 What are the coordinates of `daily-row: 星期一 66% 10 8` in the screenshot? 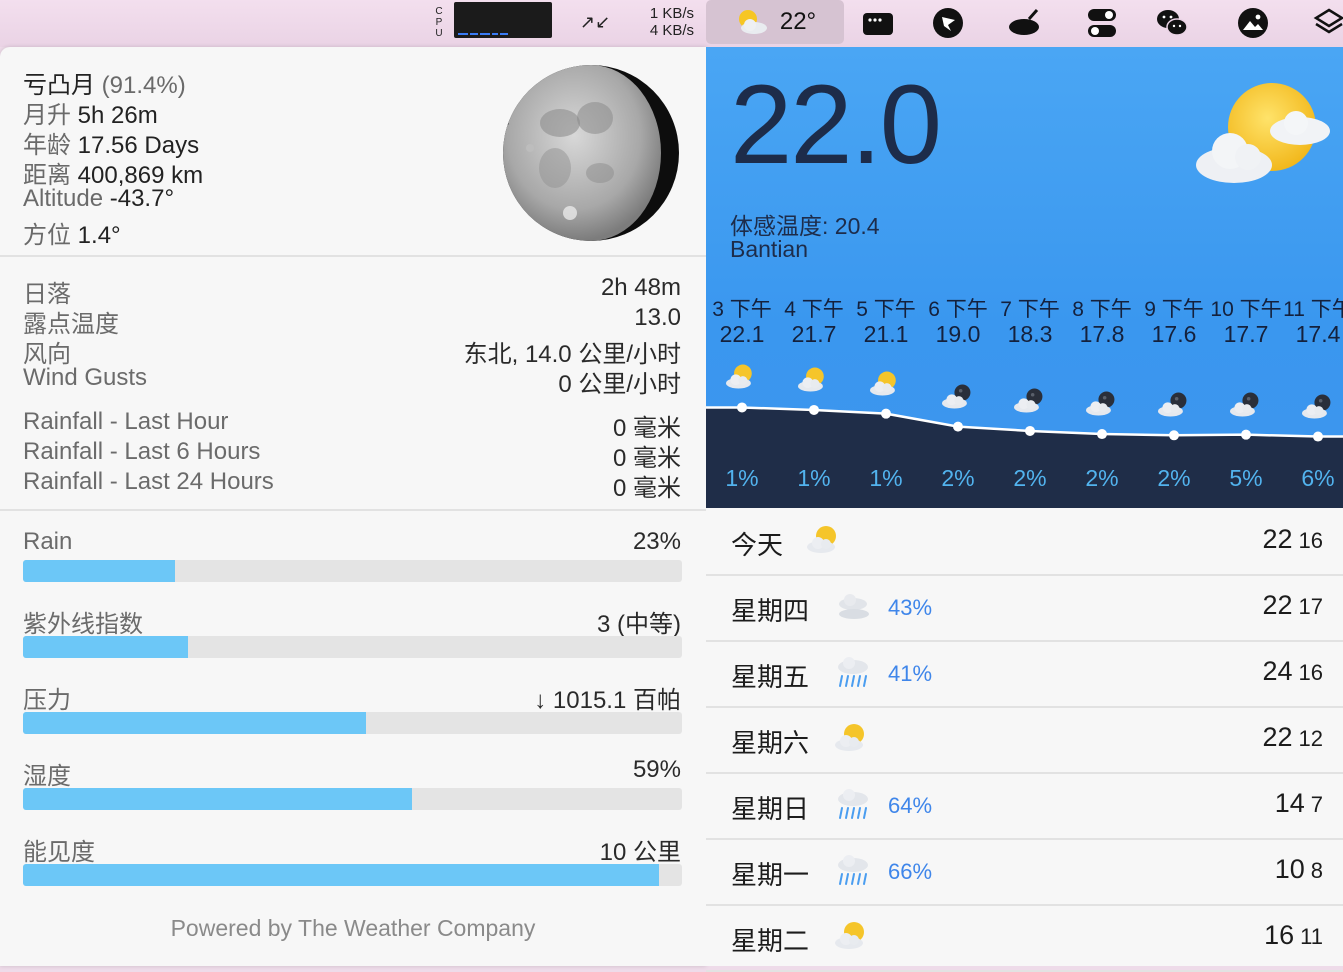 It's located at (1024, 872).